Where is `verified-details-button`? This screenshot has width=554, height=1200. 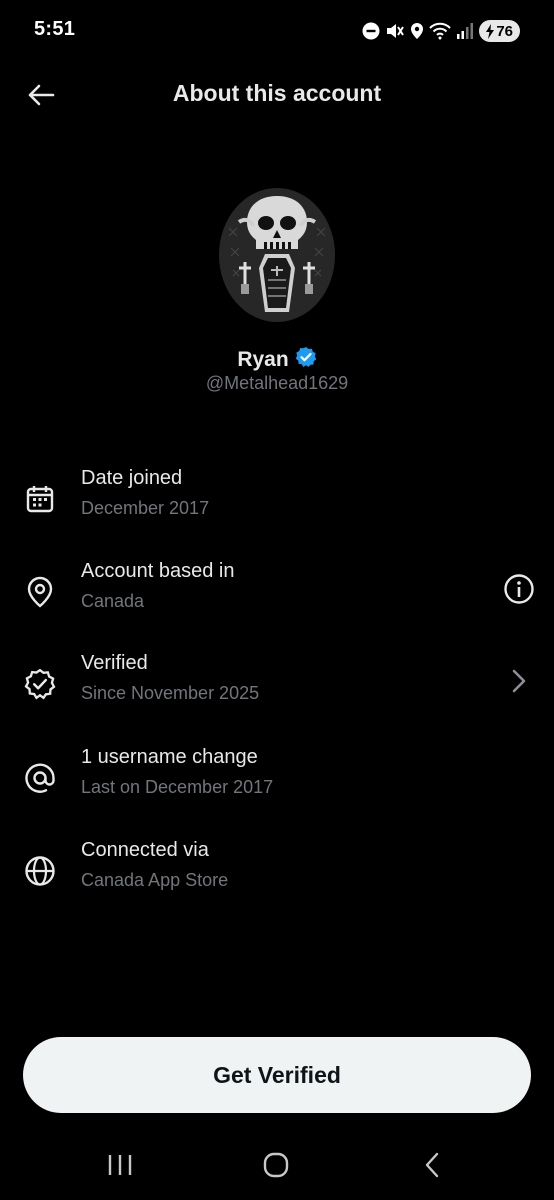 verified-details-button is located at coordinates (519, 681).